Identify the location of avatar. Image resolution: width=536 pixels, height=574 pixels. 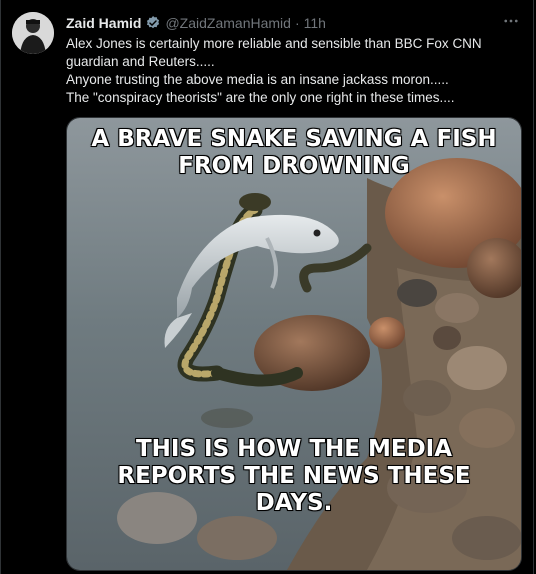
(33, 33).